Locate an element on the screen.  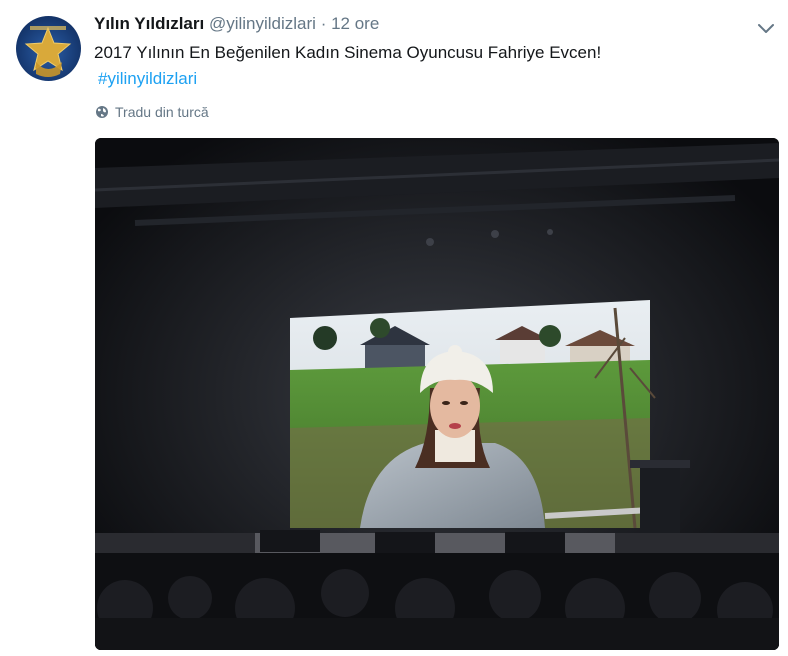
star-logo-icon is located at coordinates (48, 51).